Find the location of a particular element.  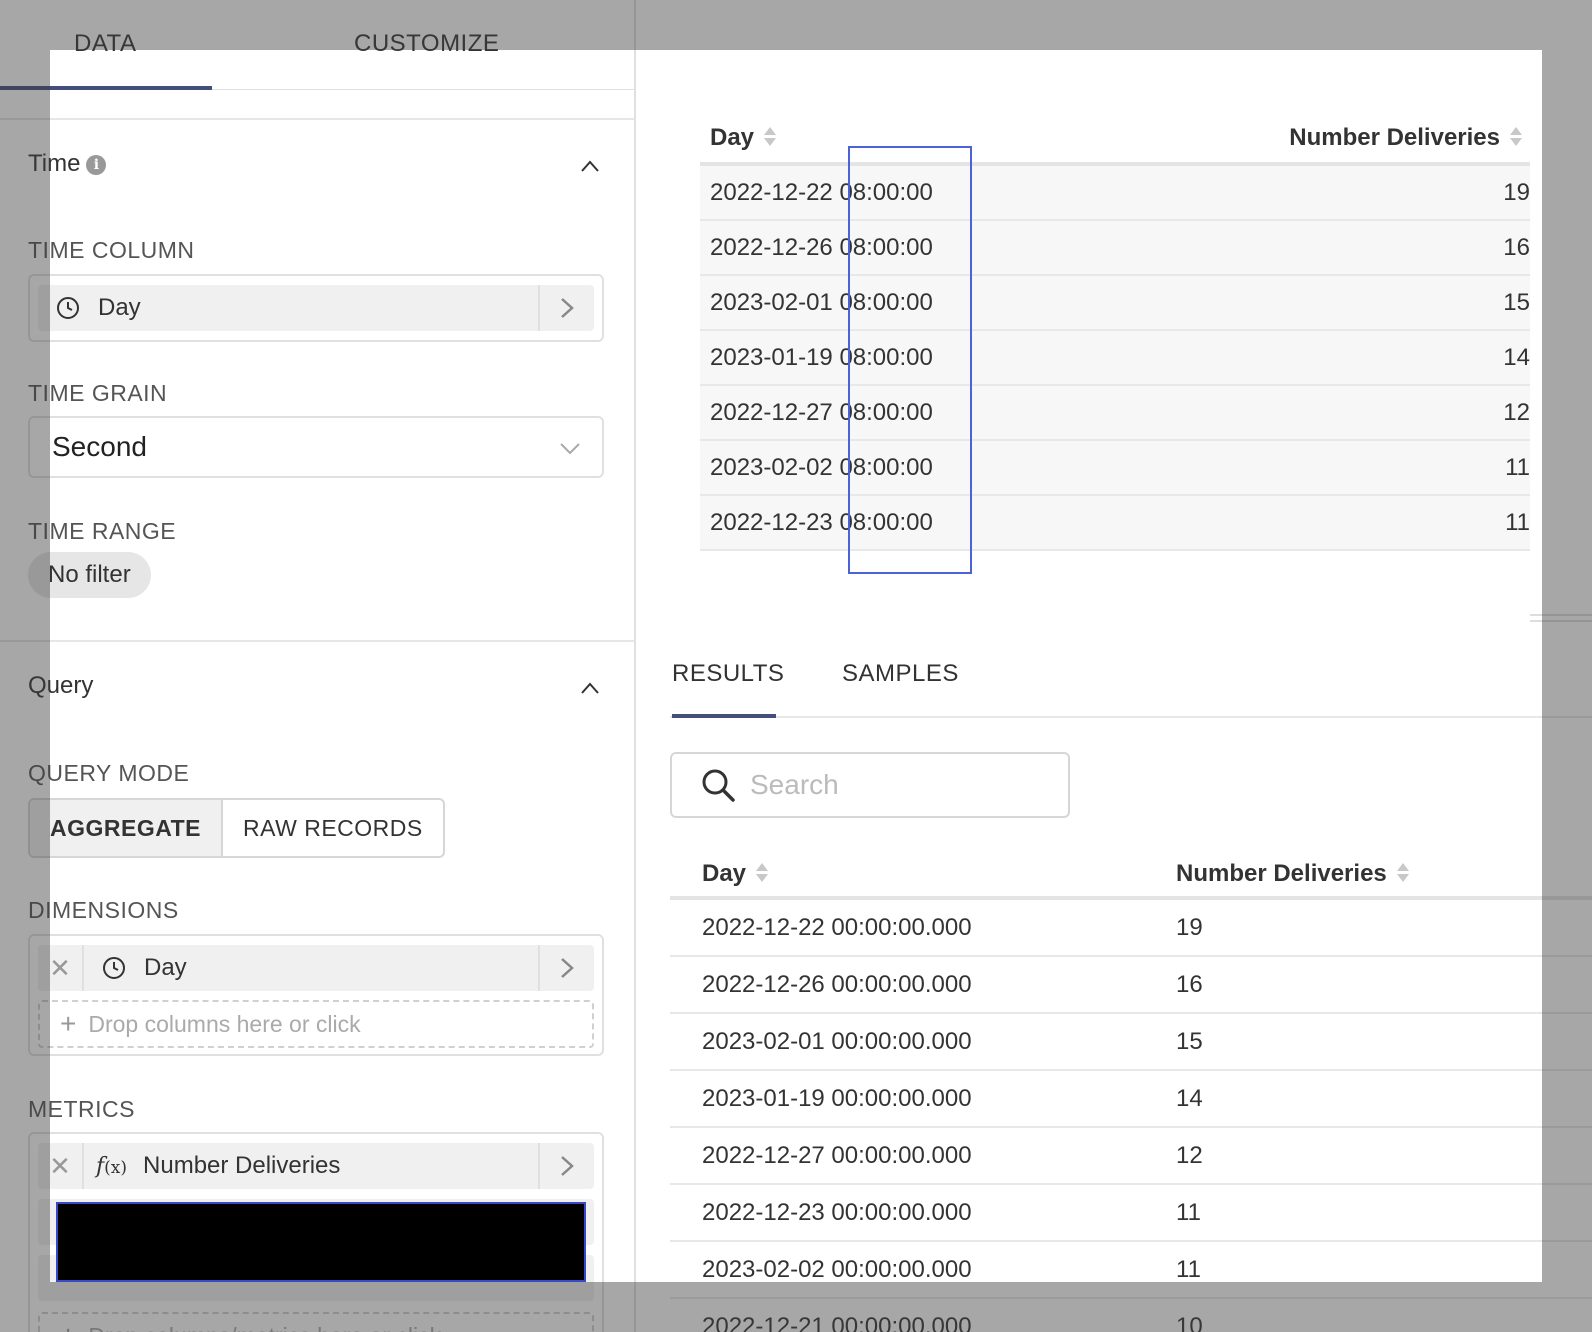

time-range-filter: No filter is located at coordinates (89, 575).